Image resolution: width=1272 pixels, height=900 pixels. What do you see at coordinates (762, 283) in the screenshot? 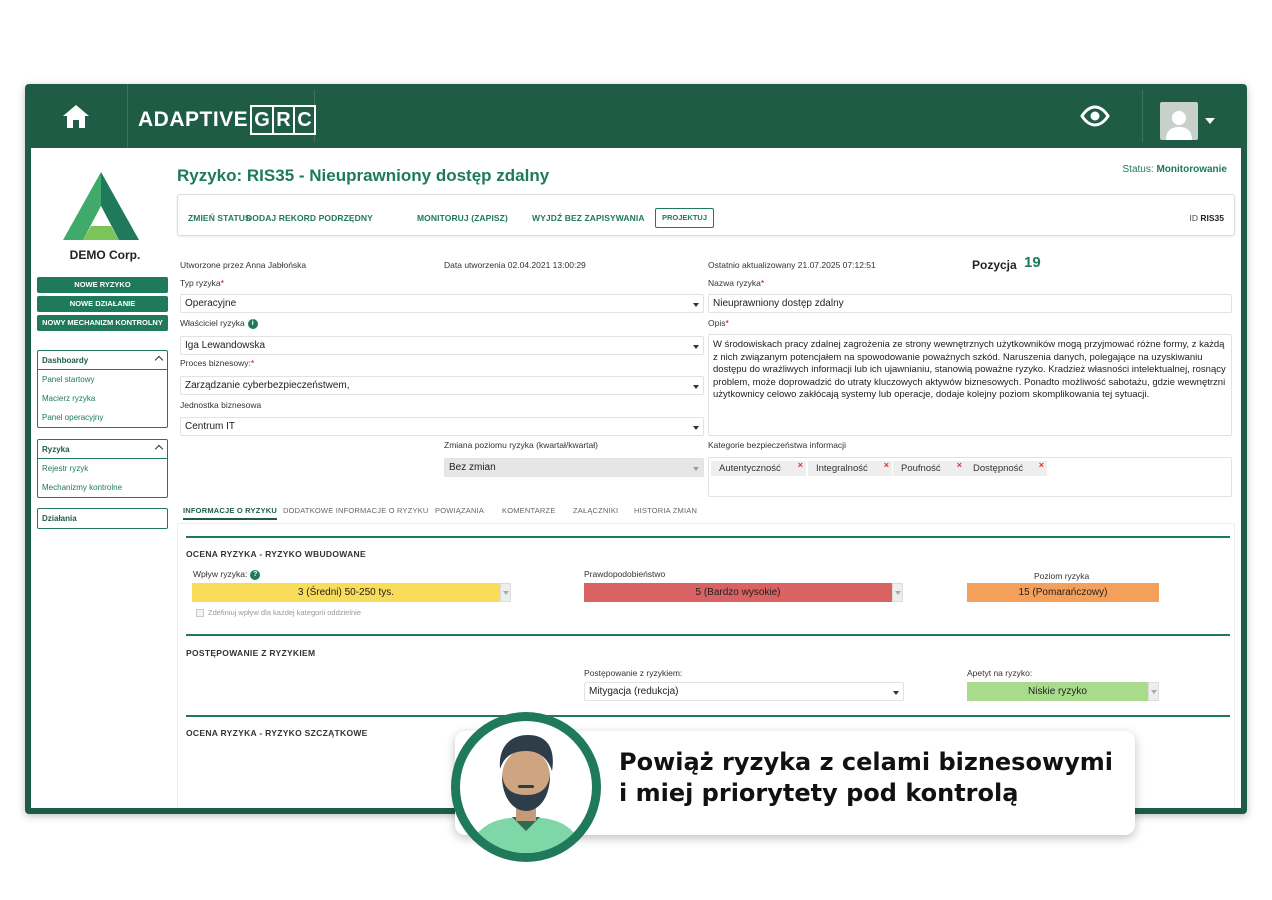
I see `required-mark: *` at bounding box center [762, 283].